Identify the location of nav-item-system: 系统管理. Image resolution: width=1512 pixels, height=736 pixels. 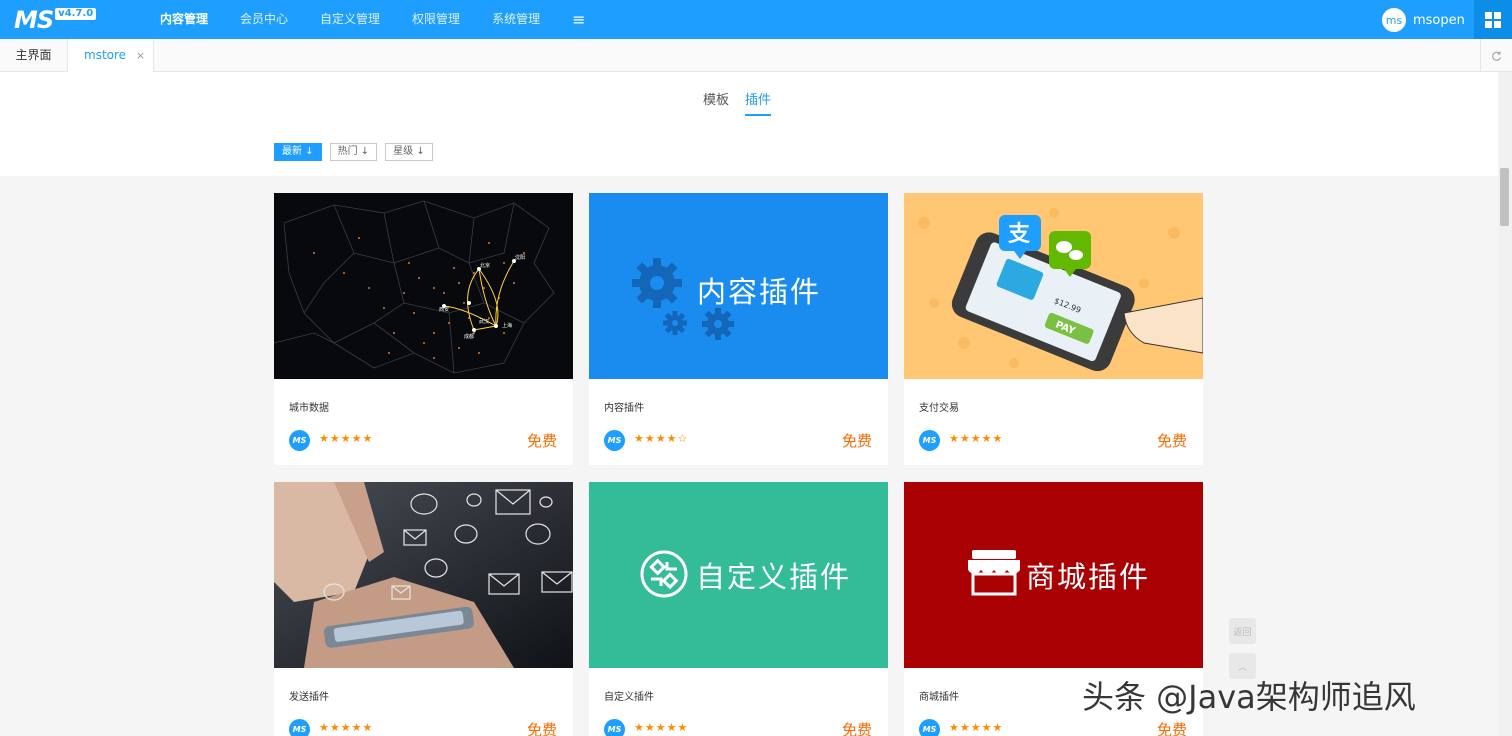
(516, 19).